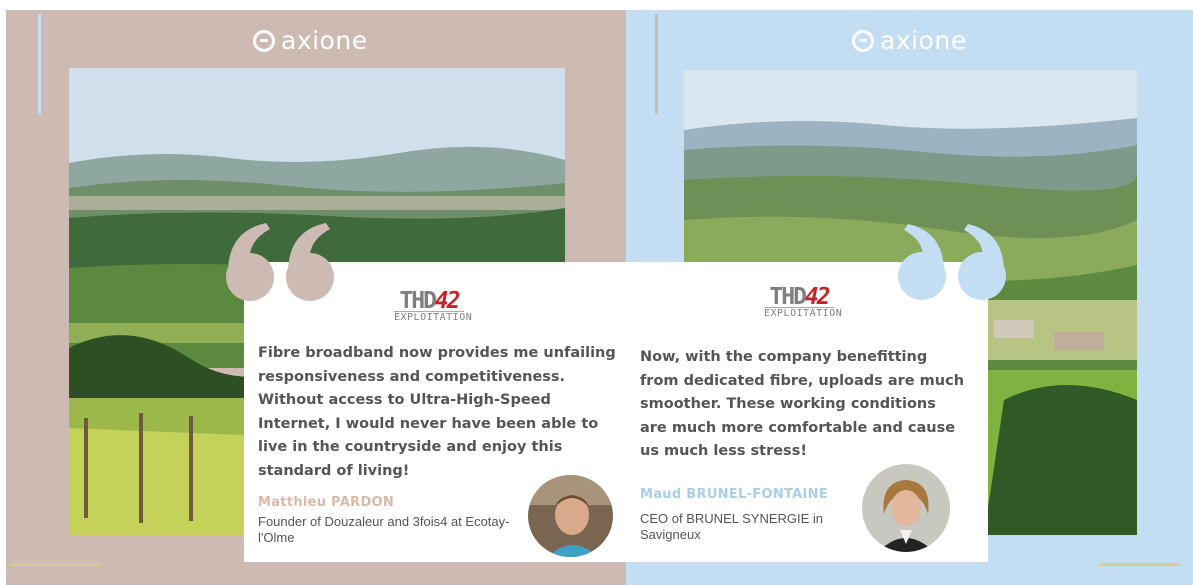 This screenshot has width=1193, height=585. Describe the element at coordinates (734, 494) in the screenshot. I see `author-name-right: Maud BRUNEL-FONTAINE` at that location.